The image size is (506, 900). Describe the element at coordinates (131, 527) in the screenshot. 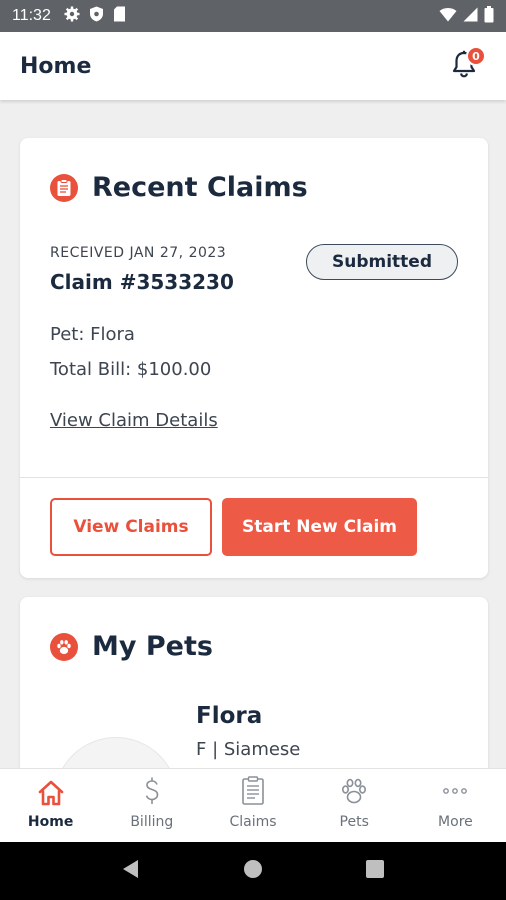

I see `view-claims-button: View Claims` at that location.